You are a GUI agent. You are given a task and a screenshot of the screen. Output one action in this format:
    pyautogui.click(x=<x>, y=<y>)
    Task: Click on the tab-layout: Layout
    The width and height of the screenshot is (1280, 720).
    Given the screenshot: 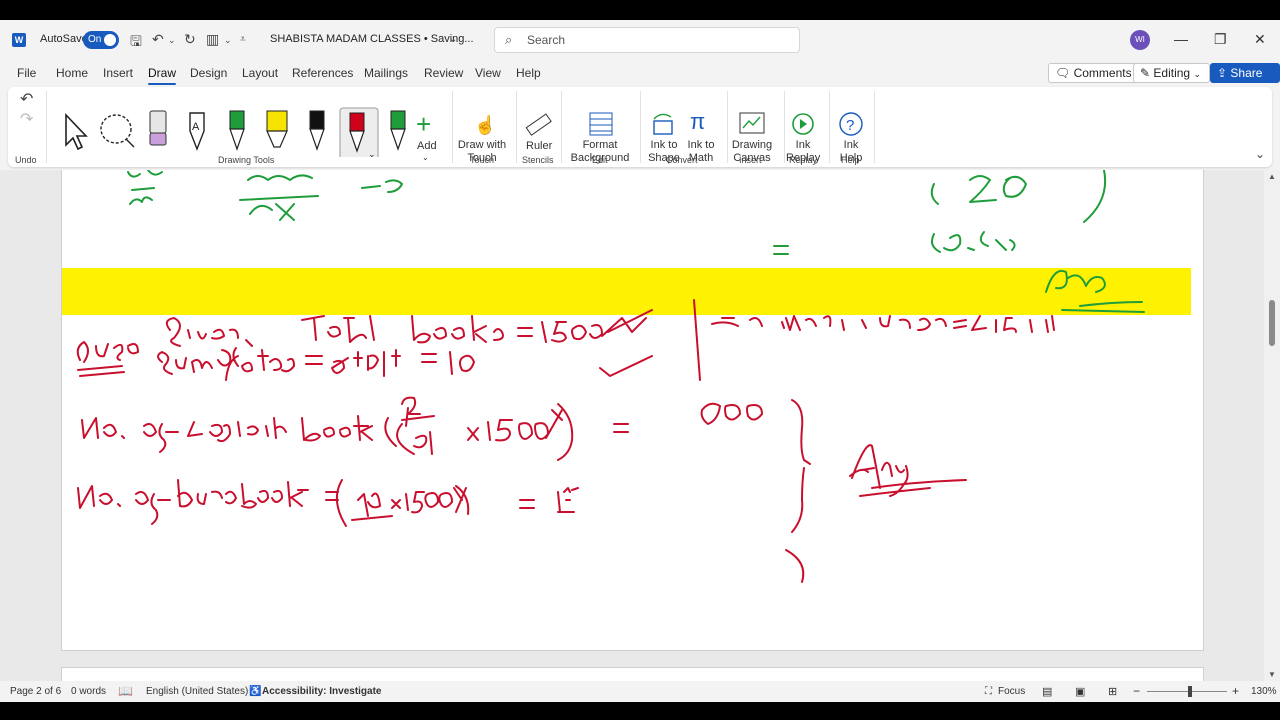 What is the action you would take?
    pyautogui.click(x=260, y=73)
    